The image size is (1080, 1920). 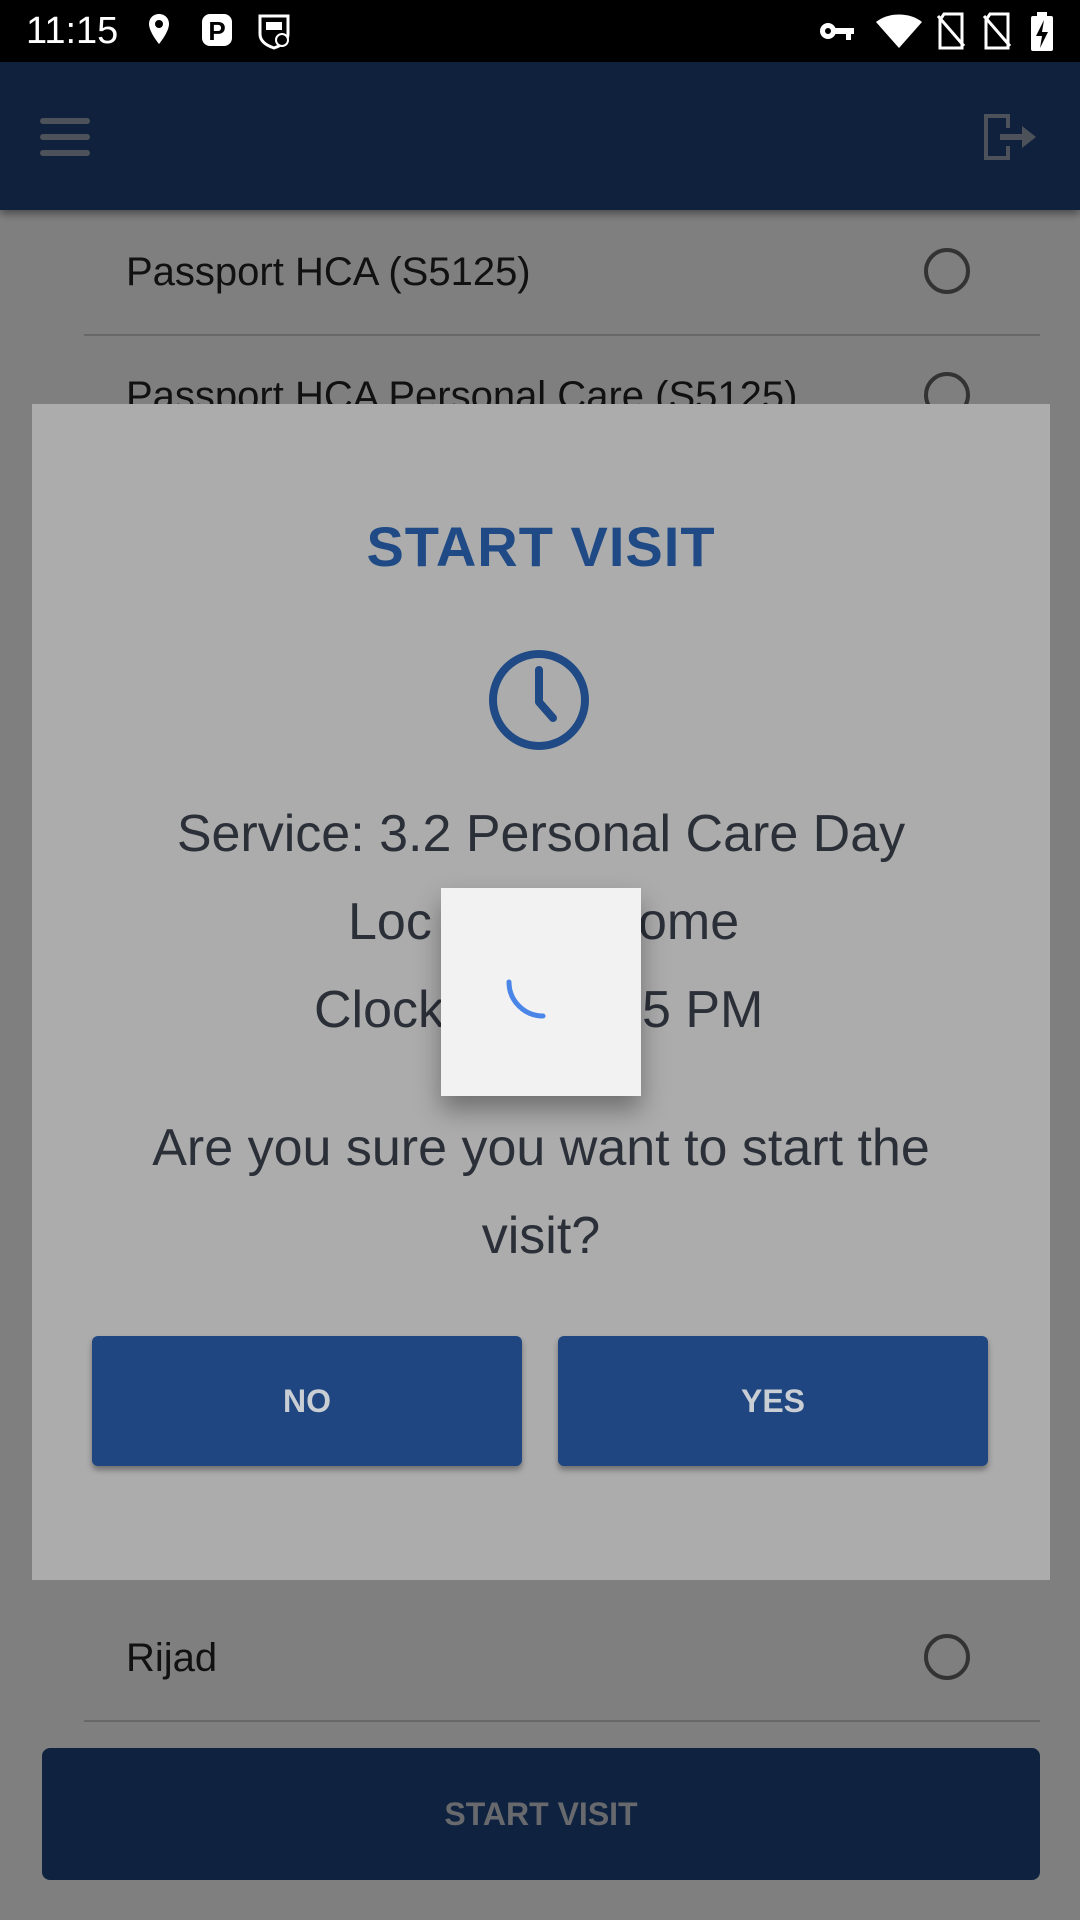 I want to click on loading-spinner-icon, so click(x=526, y=999).